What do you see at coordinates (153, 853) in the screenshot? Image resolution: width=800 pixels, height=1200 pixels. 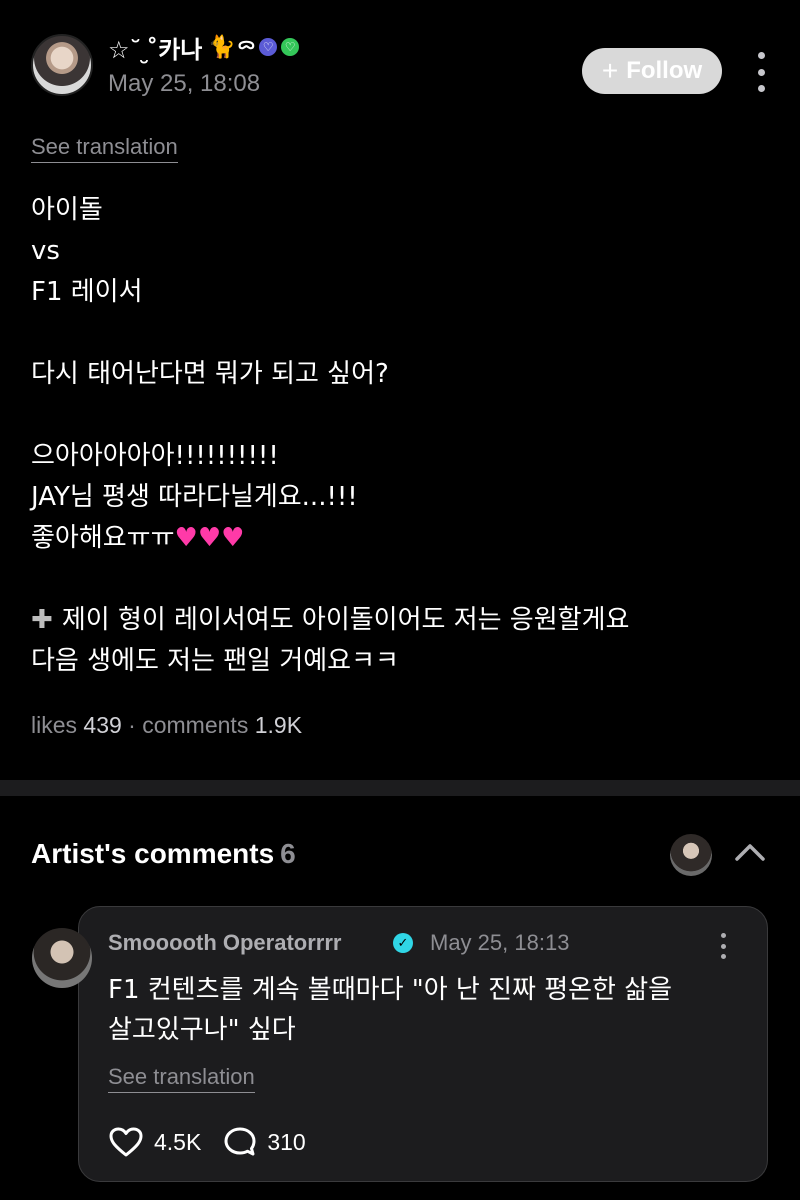 I see `artist-comments-label: Artist's comments` at bounding box center [153, 853].